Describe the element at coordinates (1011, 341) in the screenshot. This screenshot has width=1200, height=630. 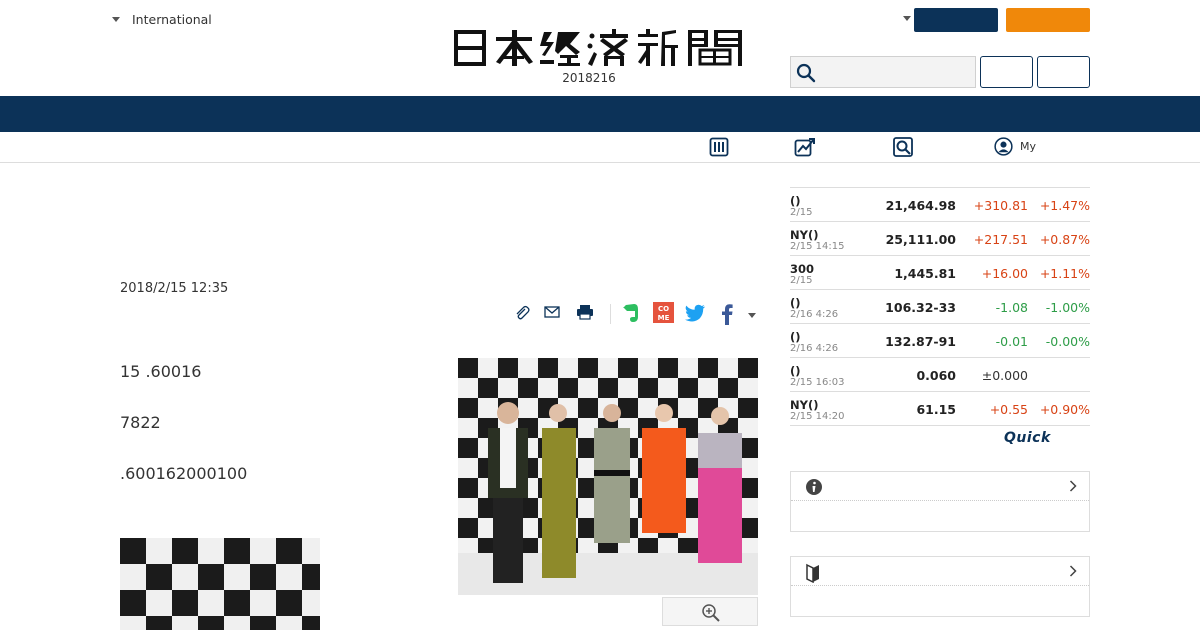
I see `market-change: -0.01` at that location.